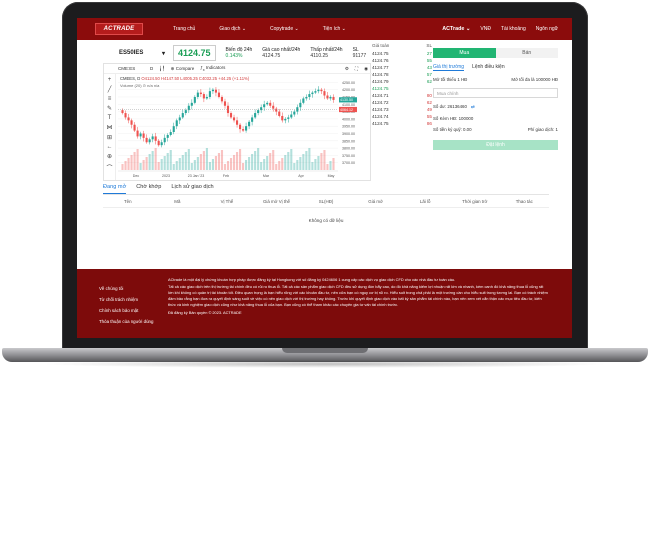  Describe the element at coordinates (524, 201) in the screenshot. I see `column-header: Thao tác` at that location.